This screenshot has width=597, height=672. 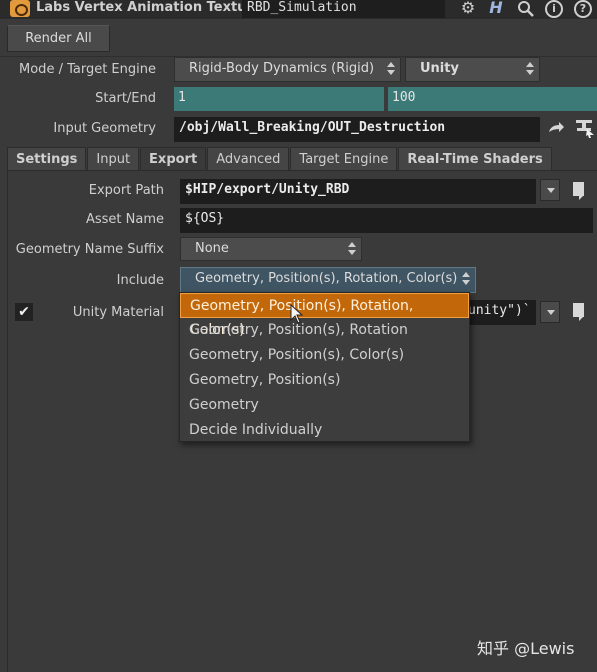 I want to click on tab-input: Input, so click(x=113, y=159).